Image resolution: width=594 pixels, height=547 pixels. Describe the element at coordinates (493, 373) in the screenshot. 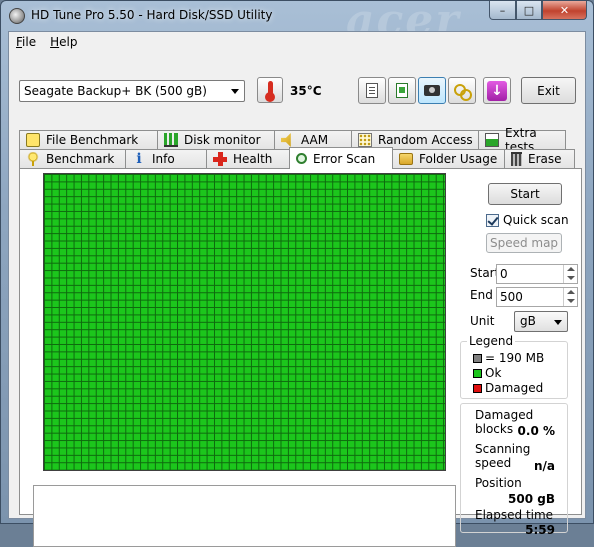

I see `legend-label: Ok` at that location.